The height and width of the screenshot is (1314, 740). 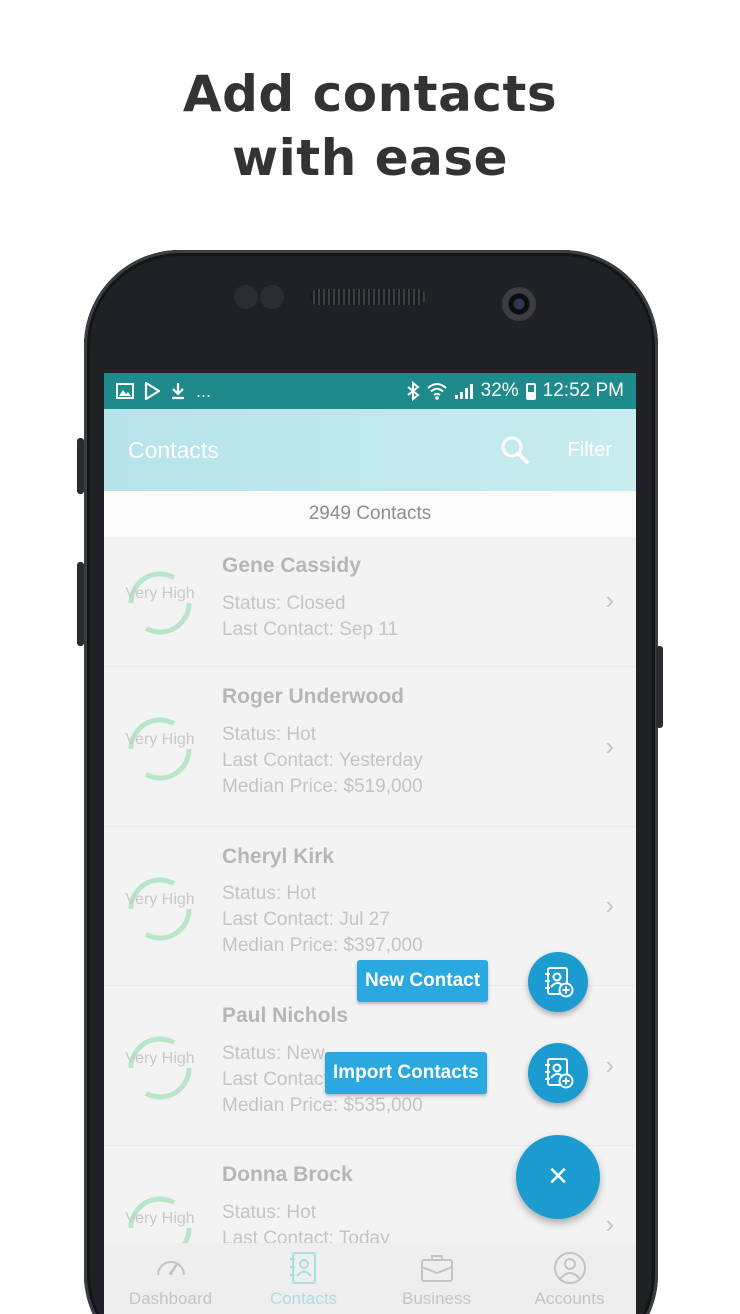 What do you see at coordinates (284, 603) in the screenshot?
I see `contact-status: Status: Closed` at bounding box center [284, 603].